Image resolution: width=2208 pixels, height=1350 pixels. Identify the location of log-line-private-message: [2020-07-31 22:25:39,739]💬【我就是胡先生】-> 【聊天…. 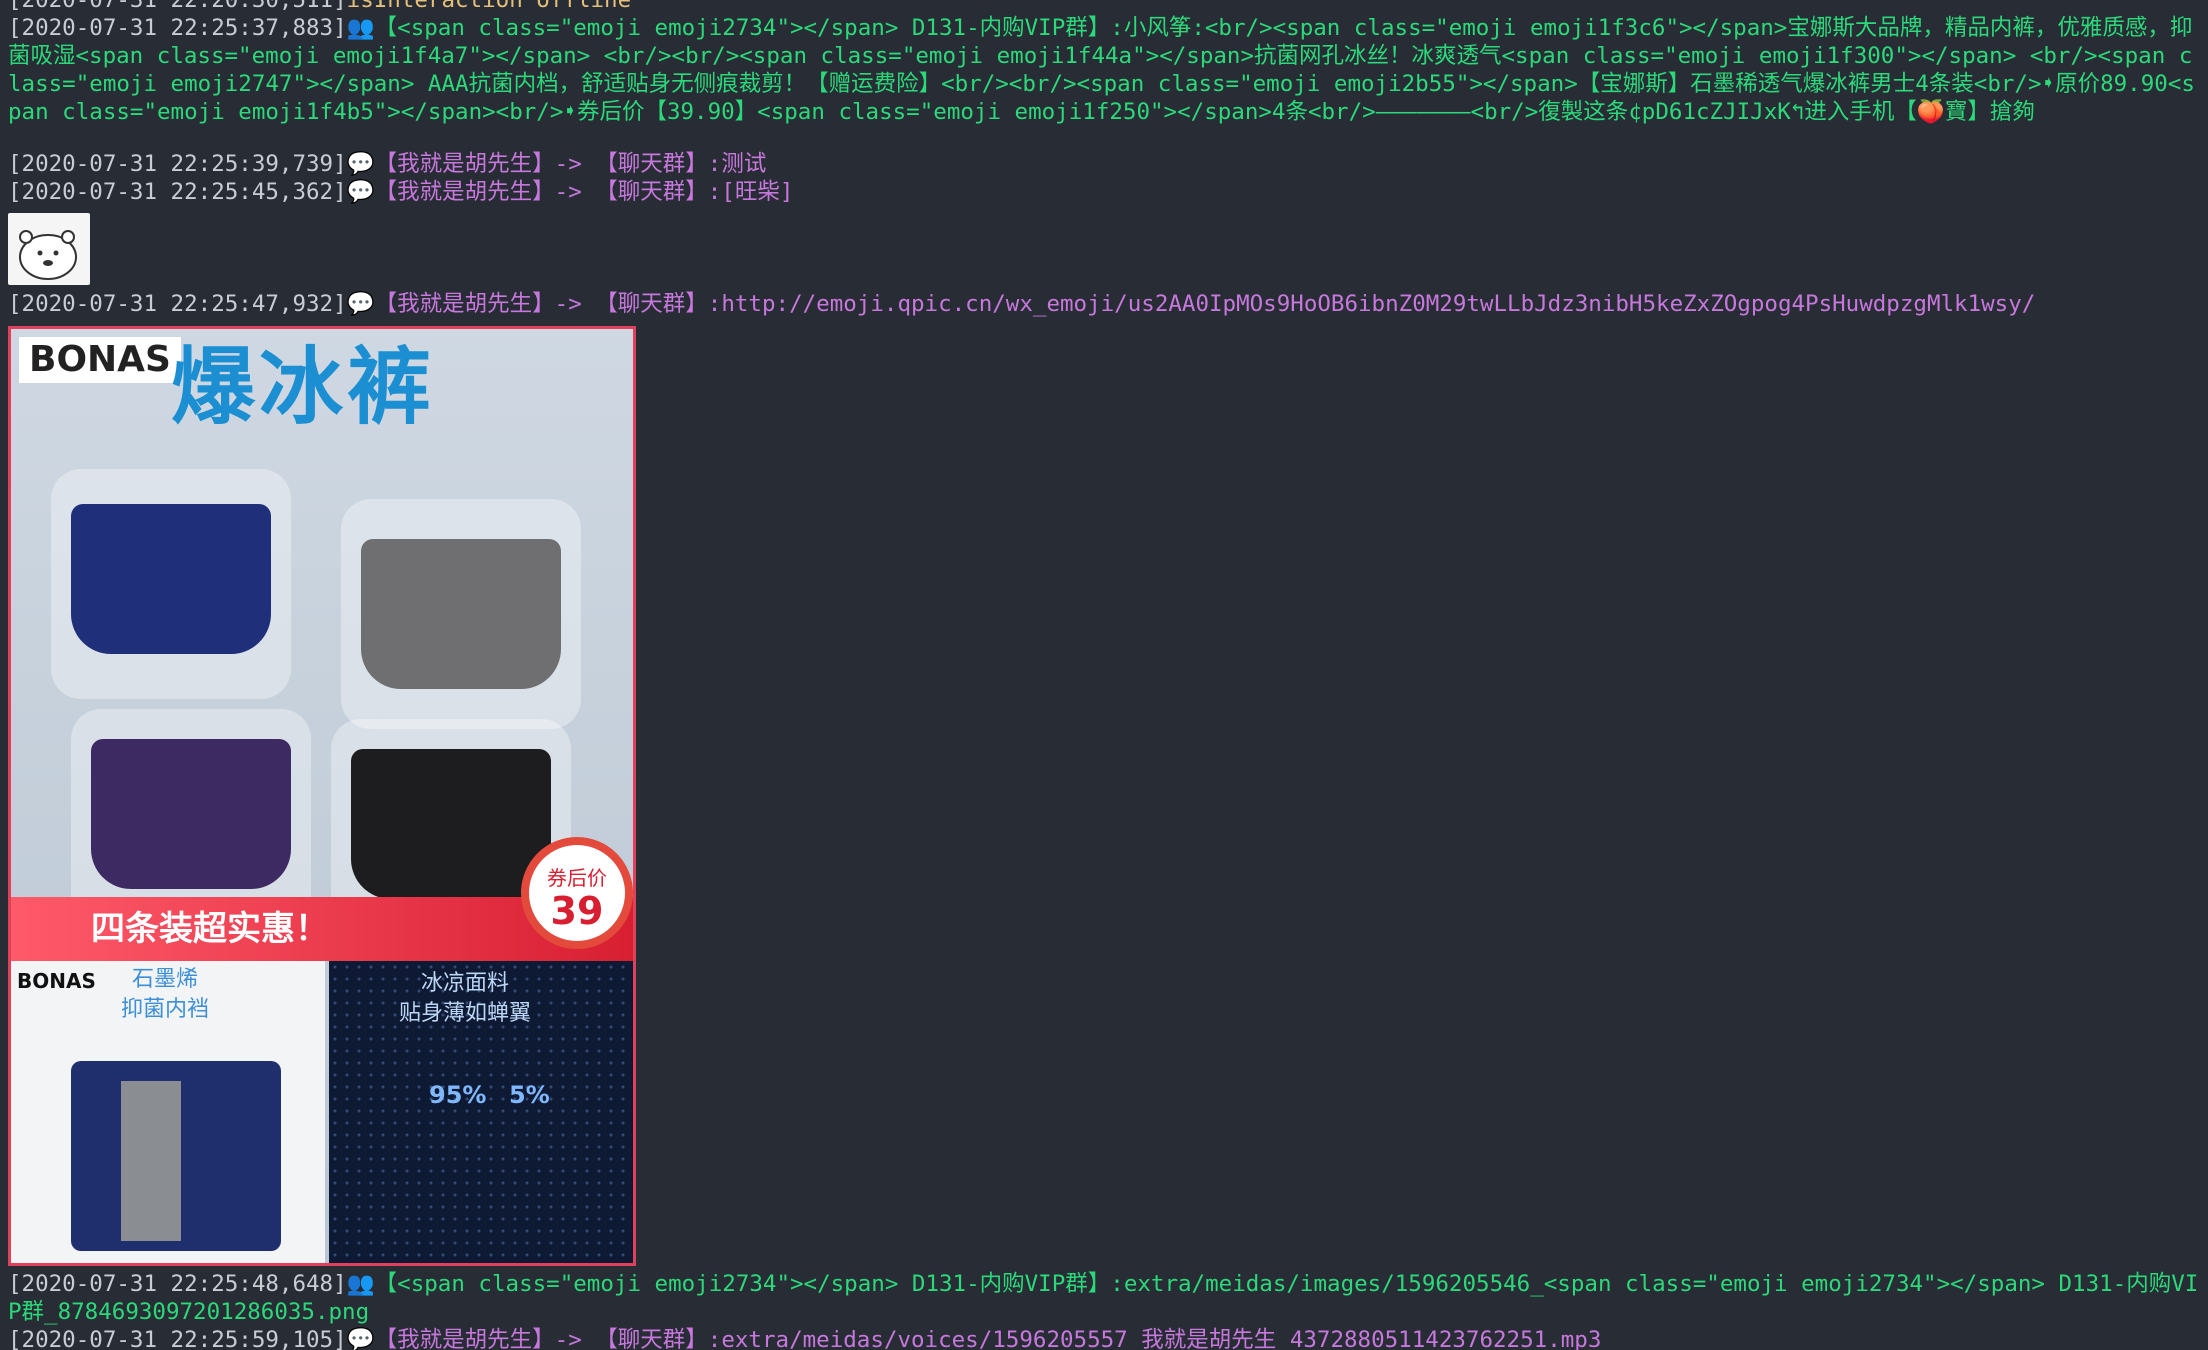
(1104, 164).